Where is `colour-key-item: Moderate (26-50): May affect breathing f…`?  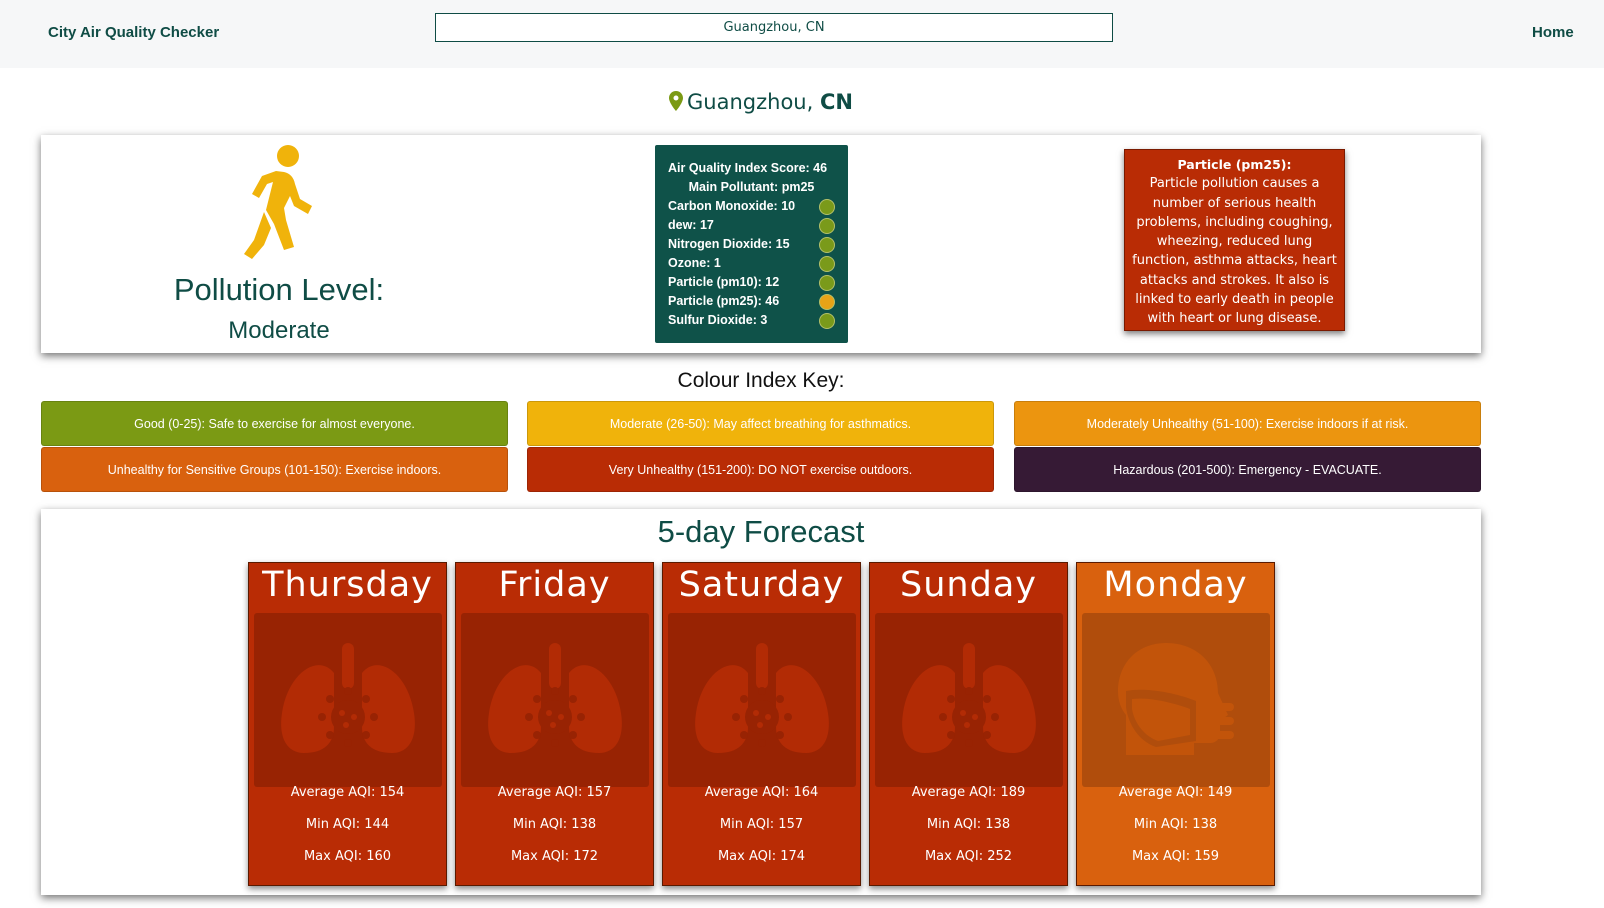 colour-key-item: Moderate (26-50): May affect breathing f… is located at coordinates (760, 423).